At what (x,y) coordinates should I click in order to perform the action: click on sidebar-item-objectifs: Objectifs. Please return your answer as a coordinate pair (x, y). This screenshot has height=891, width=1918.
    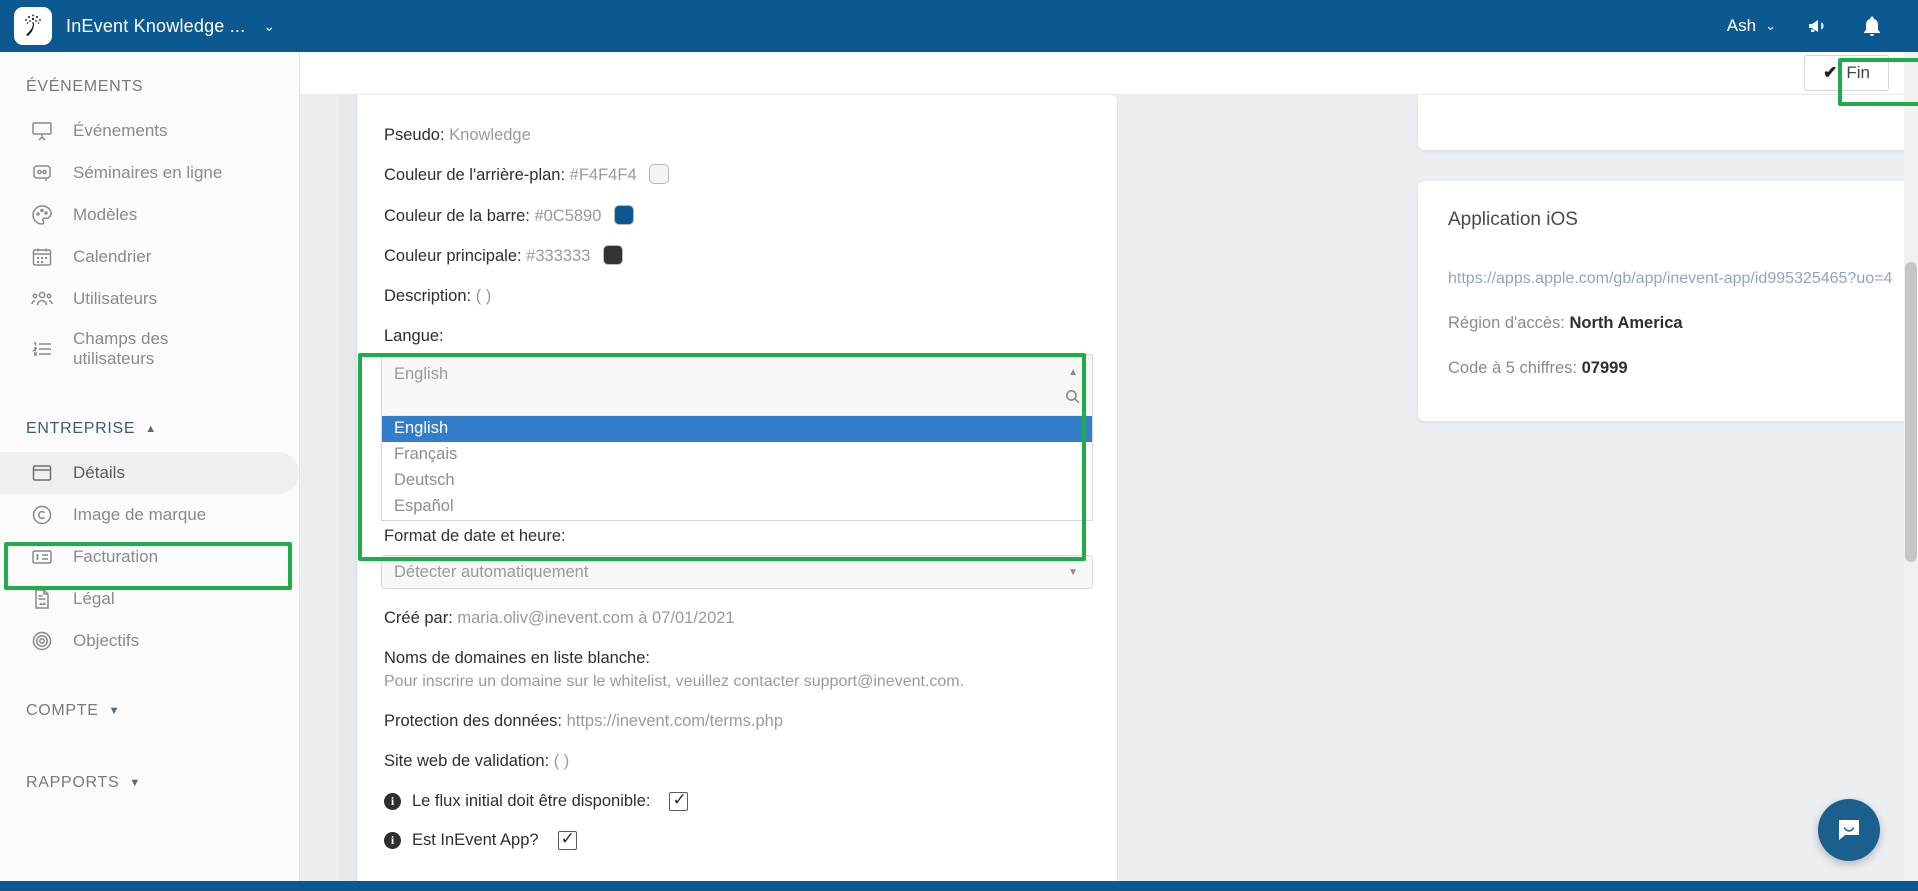
    Looking at the image, I should click on (149, 641).